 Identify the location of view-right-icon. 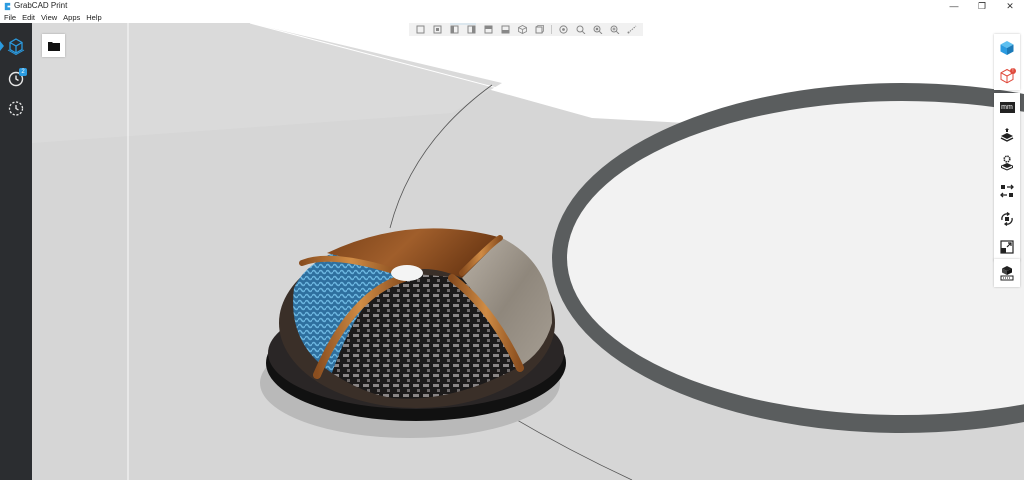
(471, 29).